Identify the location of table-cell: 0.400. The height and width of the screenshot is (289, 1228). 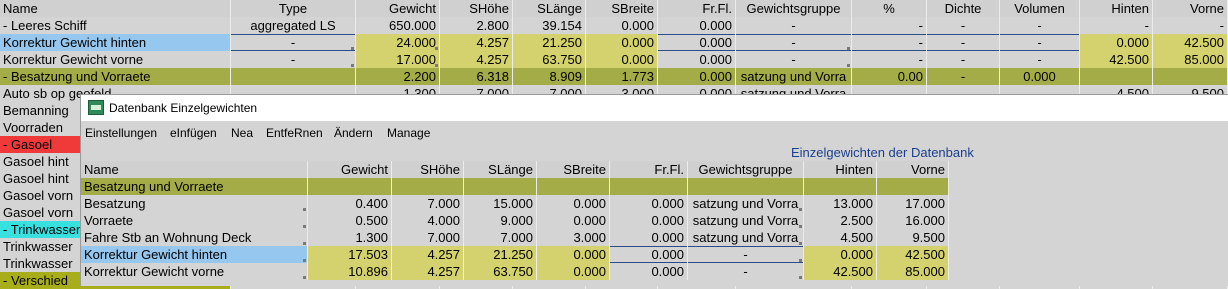
(350, 203).